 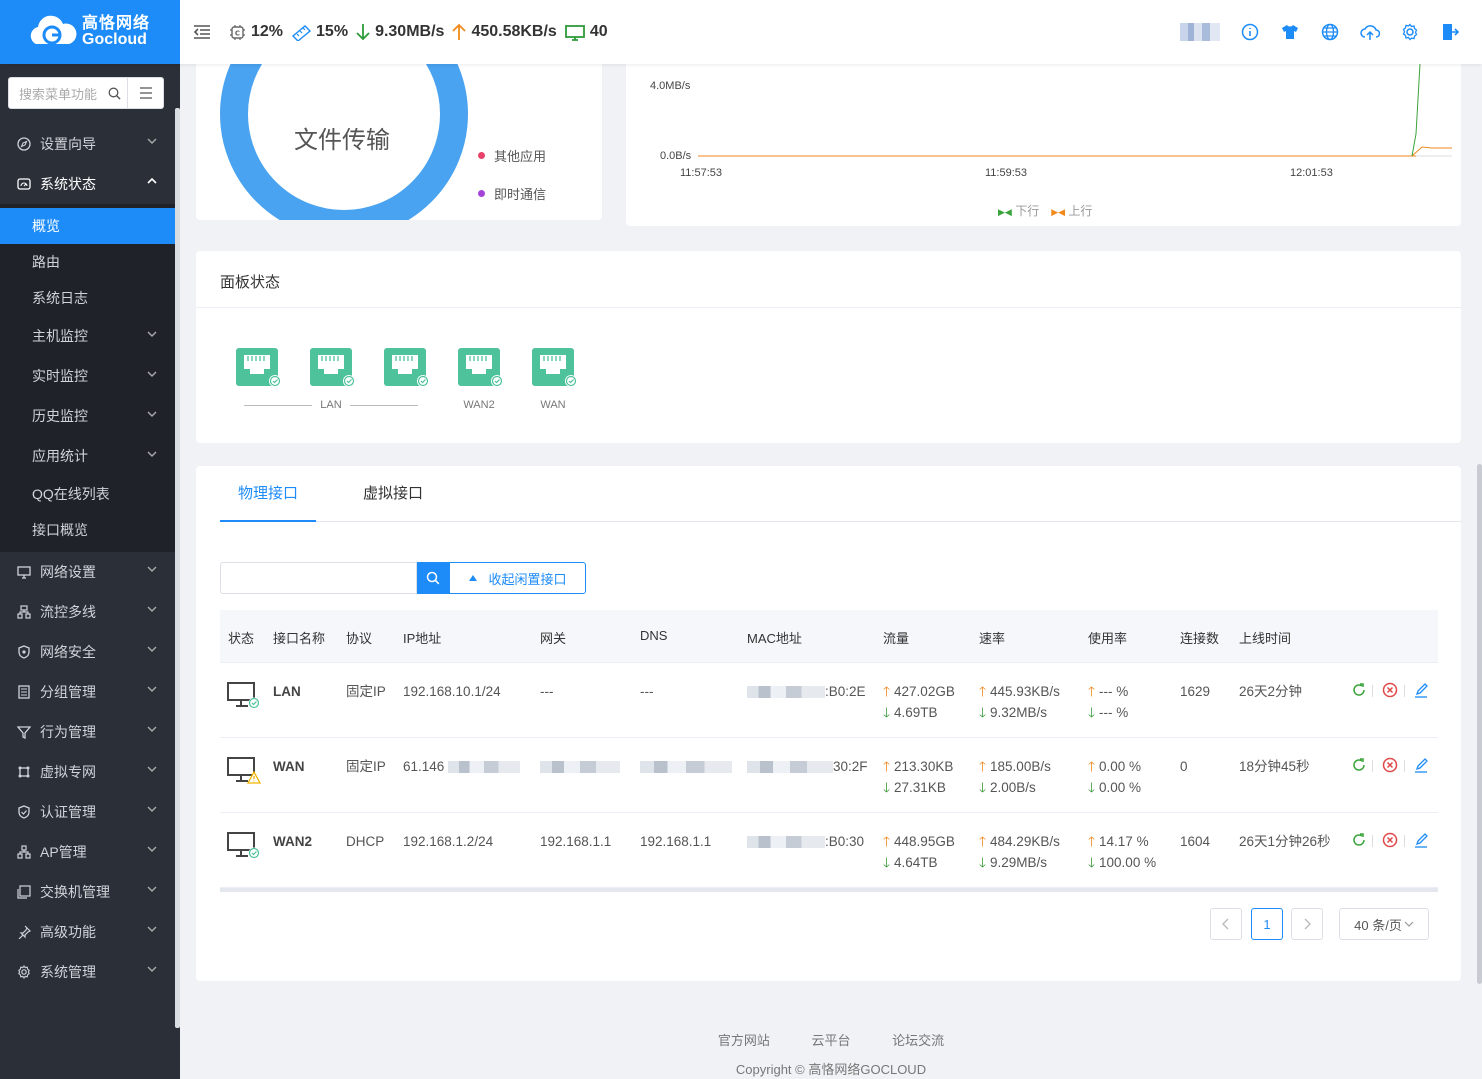 I want to click on page-number-button: 1, so click(x=1267, y=924).